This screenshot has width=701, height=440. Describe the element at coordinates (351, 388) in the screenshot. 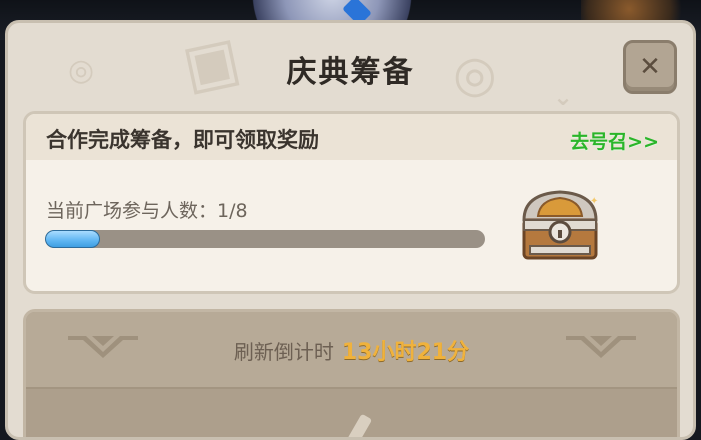

I see `divider` at that location.